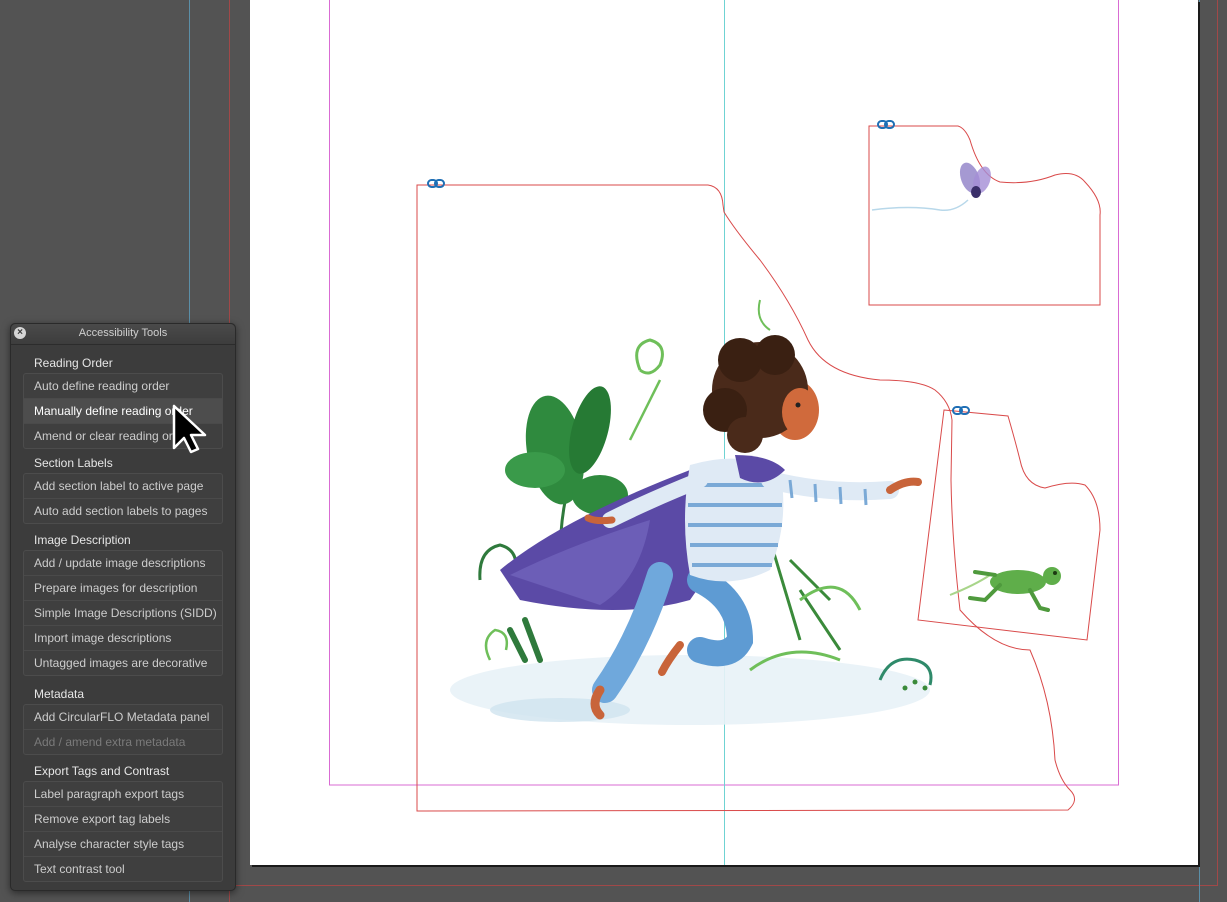 Image resolution: width=1227 pixels, height=902 pixels. I want to click on section-heading-reading-order: Reading Order, so click(73, 363).